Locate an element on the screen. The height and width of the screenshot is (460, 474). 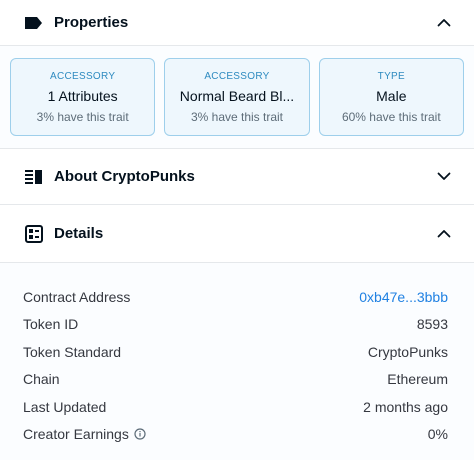
row-label: Token Standard is located at coordinates (72, 351).